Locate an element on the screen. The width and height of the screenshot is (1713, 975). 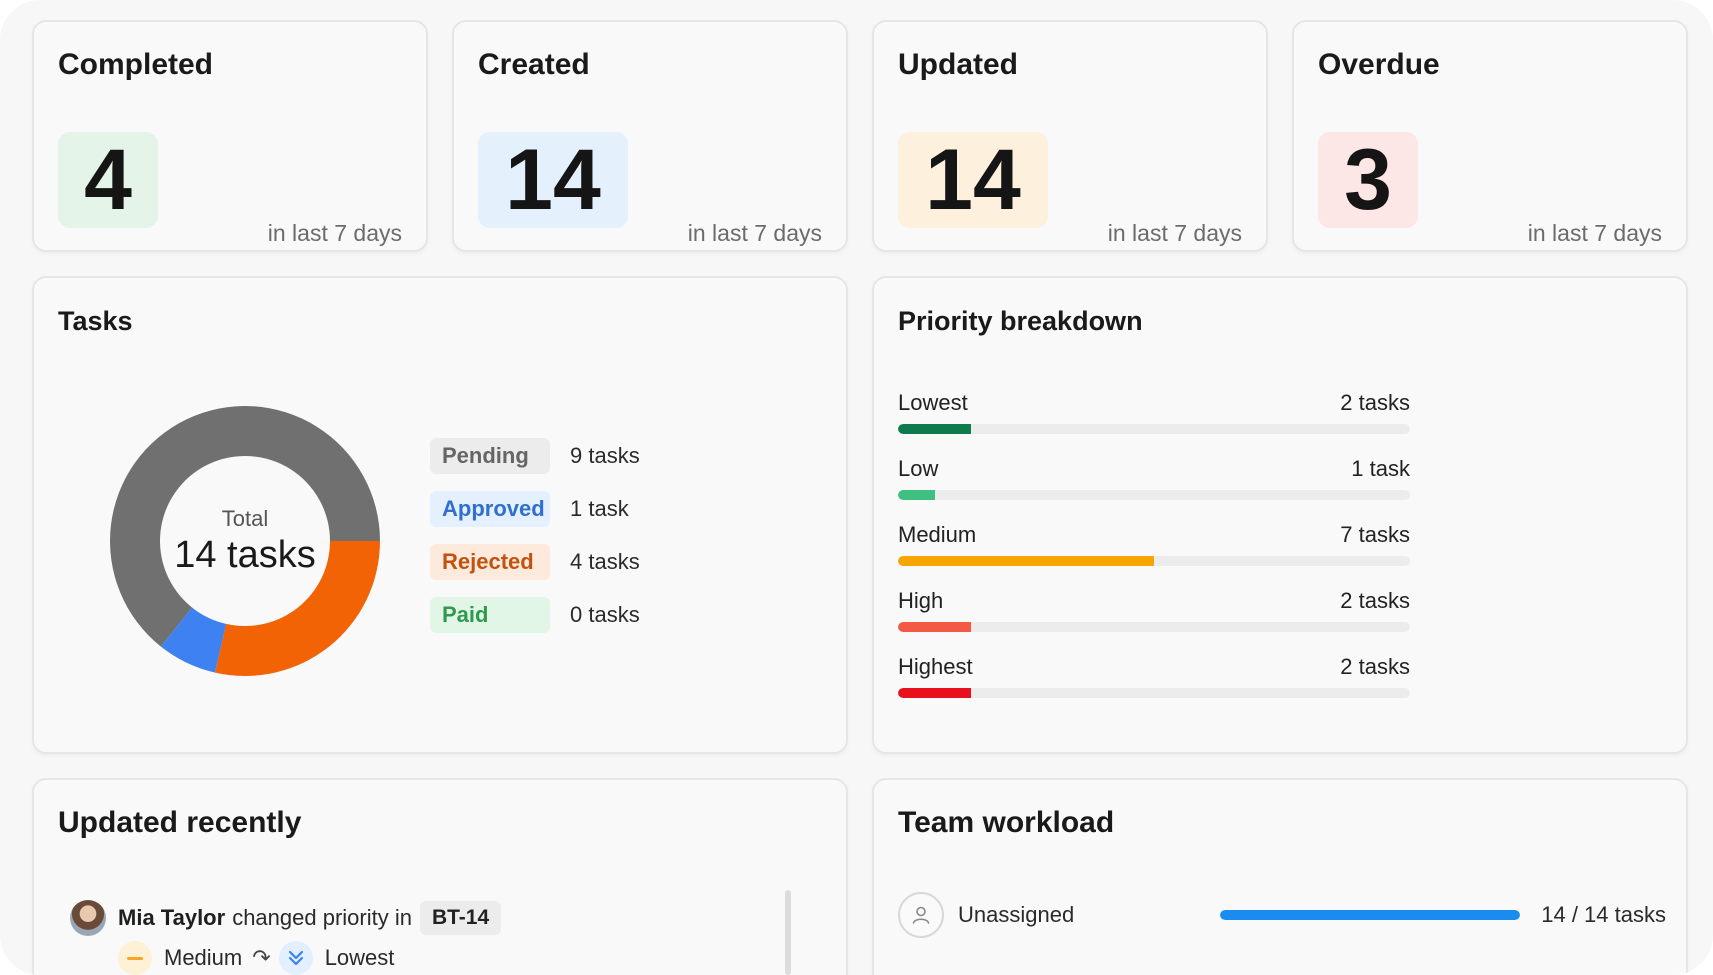
stat-value: 3 is located at coordinates (1368, 180).